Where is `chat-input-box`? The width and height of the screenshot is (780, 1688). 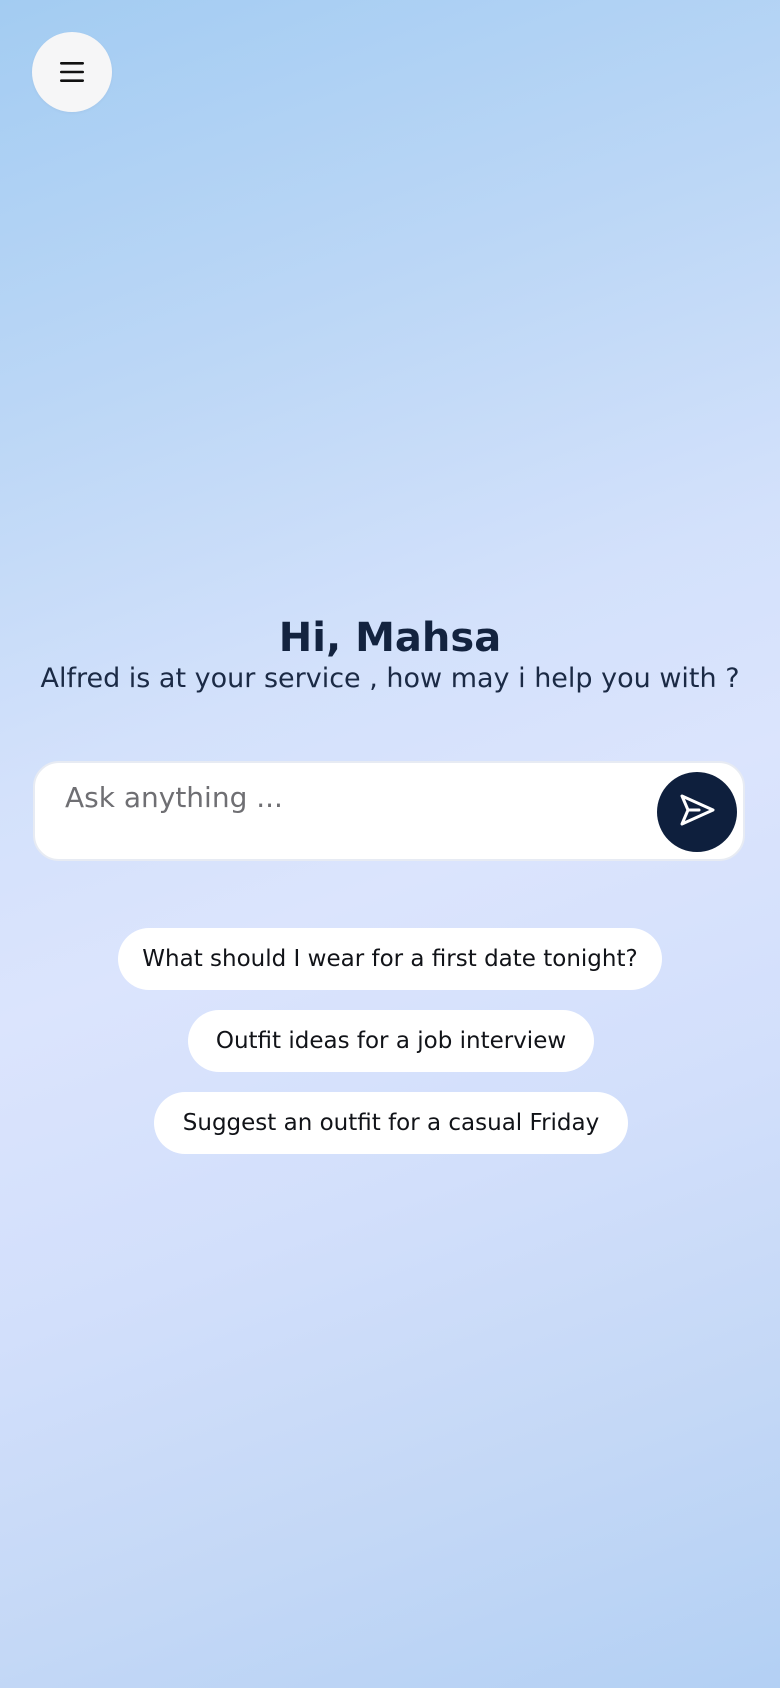 chat-input-box is located at coordinates (389, 811).